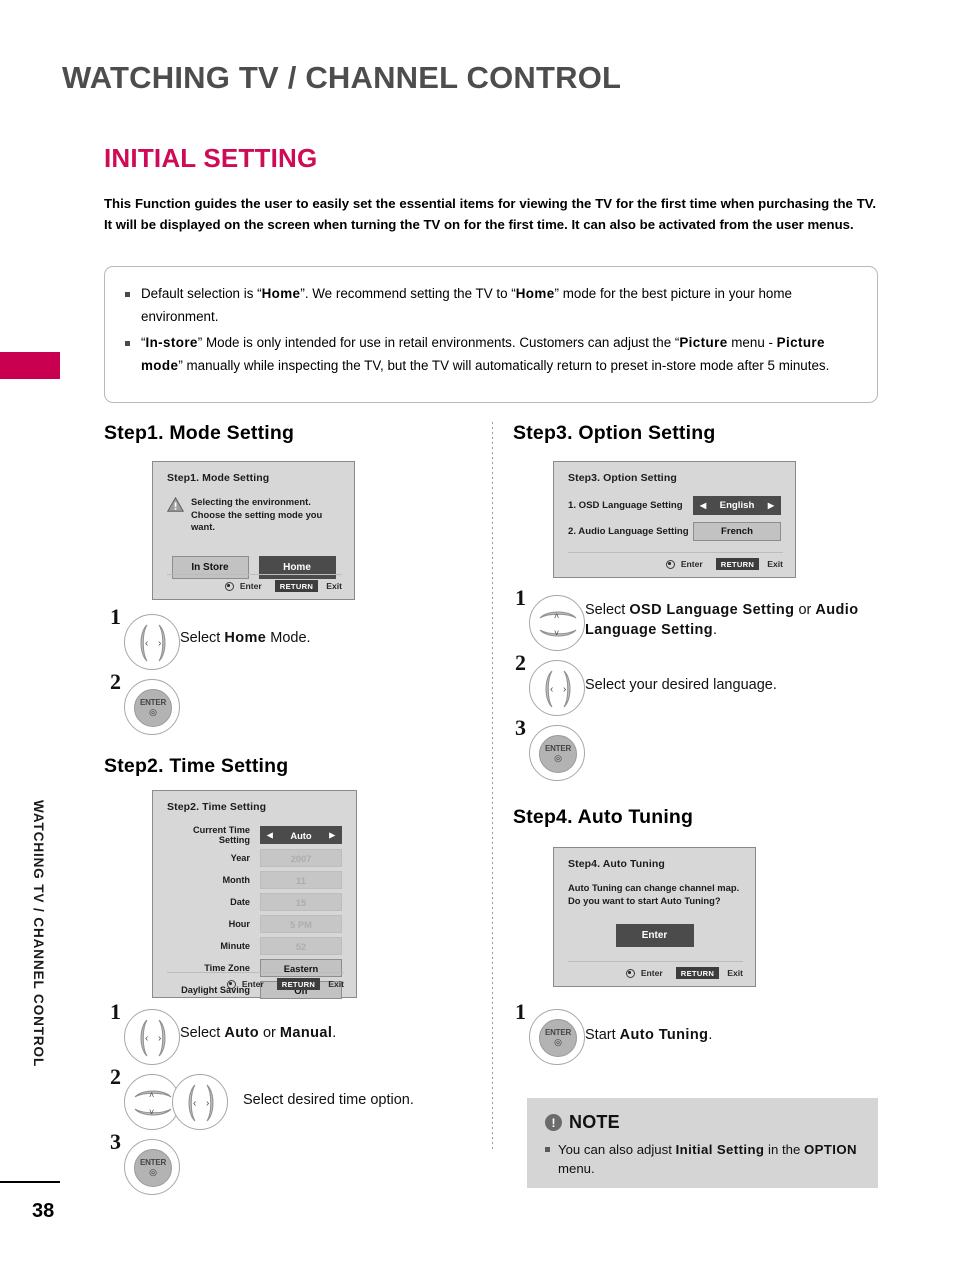 This screenshot has width=954, height=1272. Describe the element at coordinates (115, 681) in the screenshot. I see `step1-action-2-number: 2` at that location.